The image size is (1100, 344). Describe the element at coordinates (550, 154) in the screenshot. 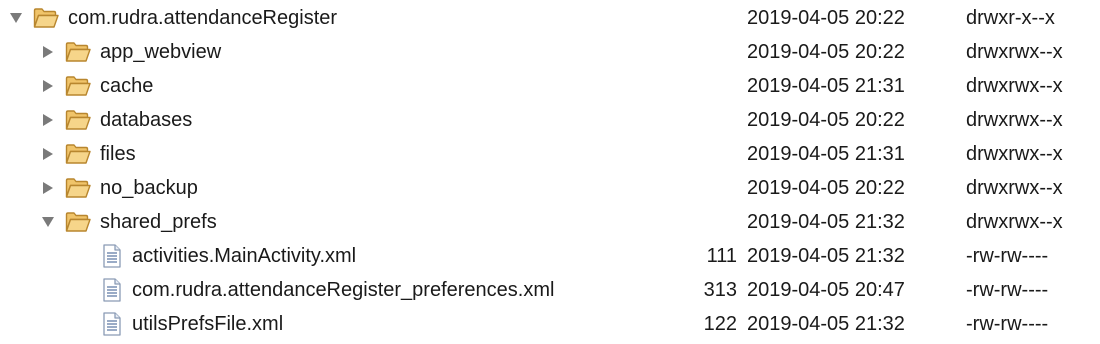

I see `tree-row-files-folder: files 2019-04-05 21:31 drwxrwx--x` at that location.